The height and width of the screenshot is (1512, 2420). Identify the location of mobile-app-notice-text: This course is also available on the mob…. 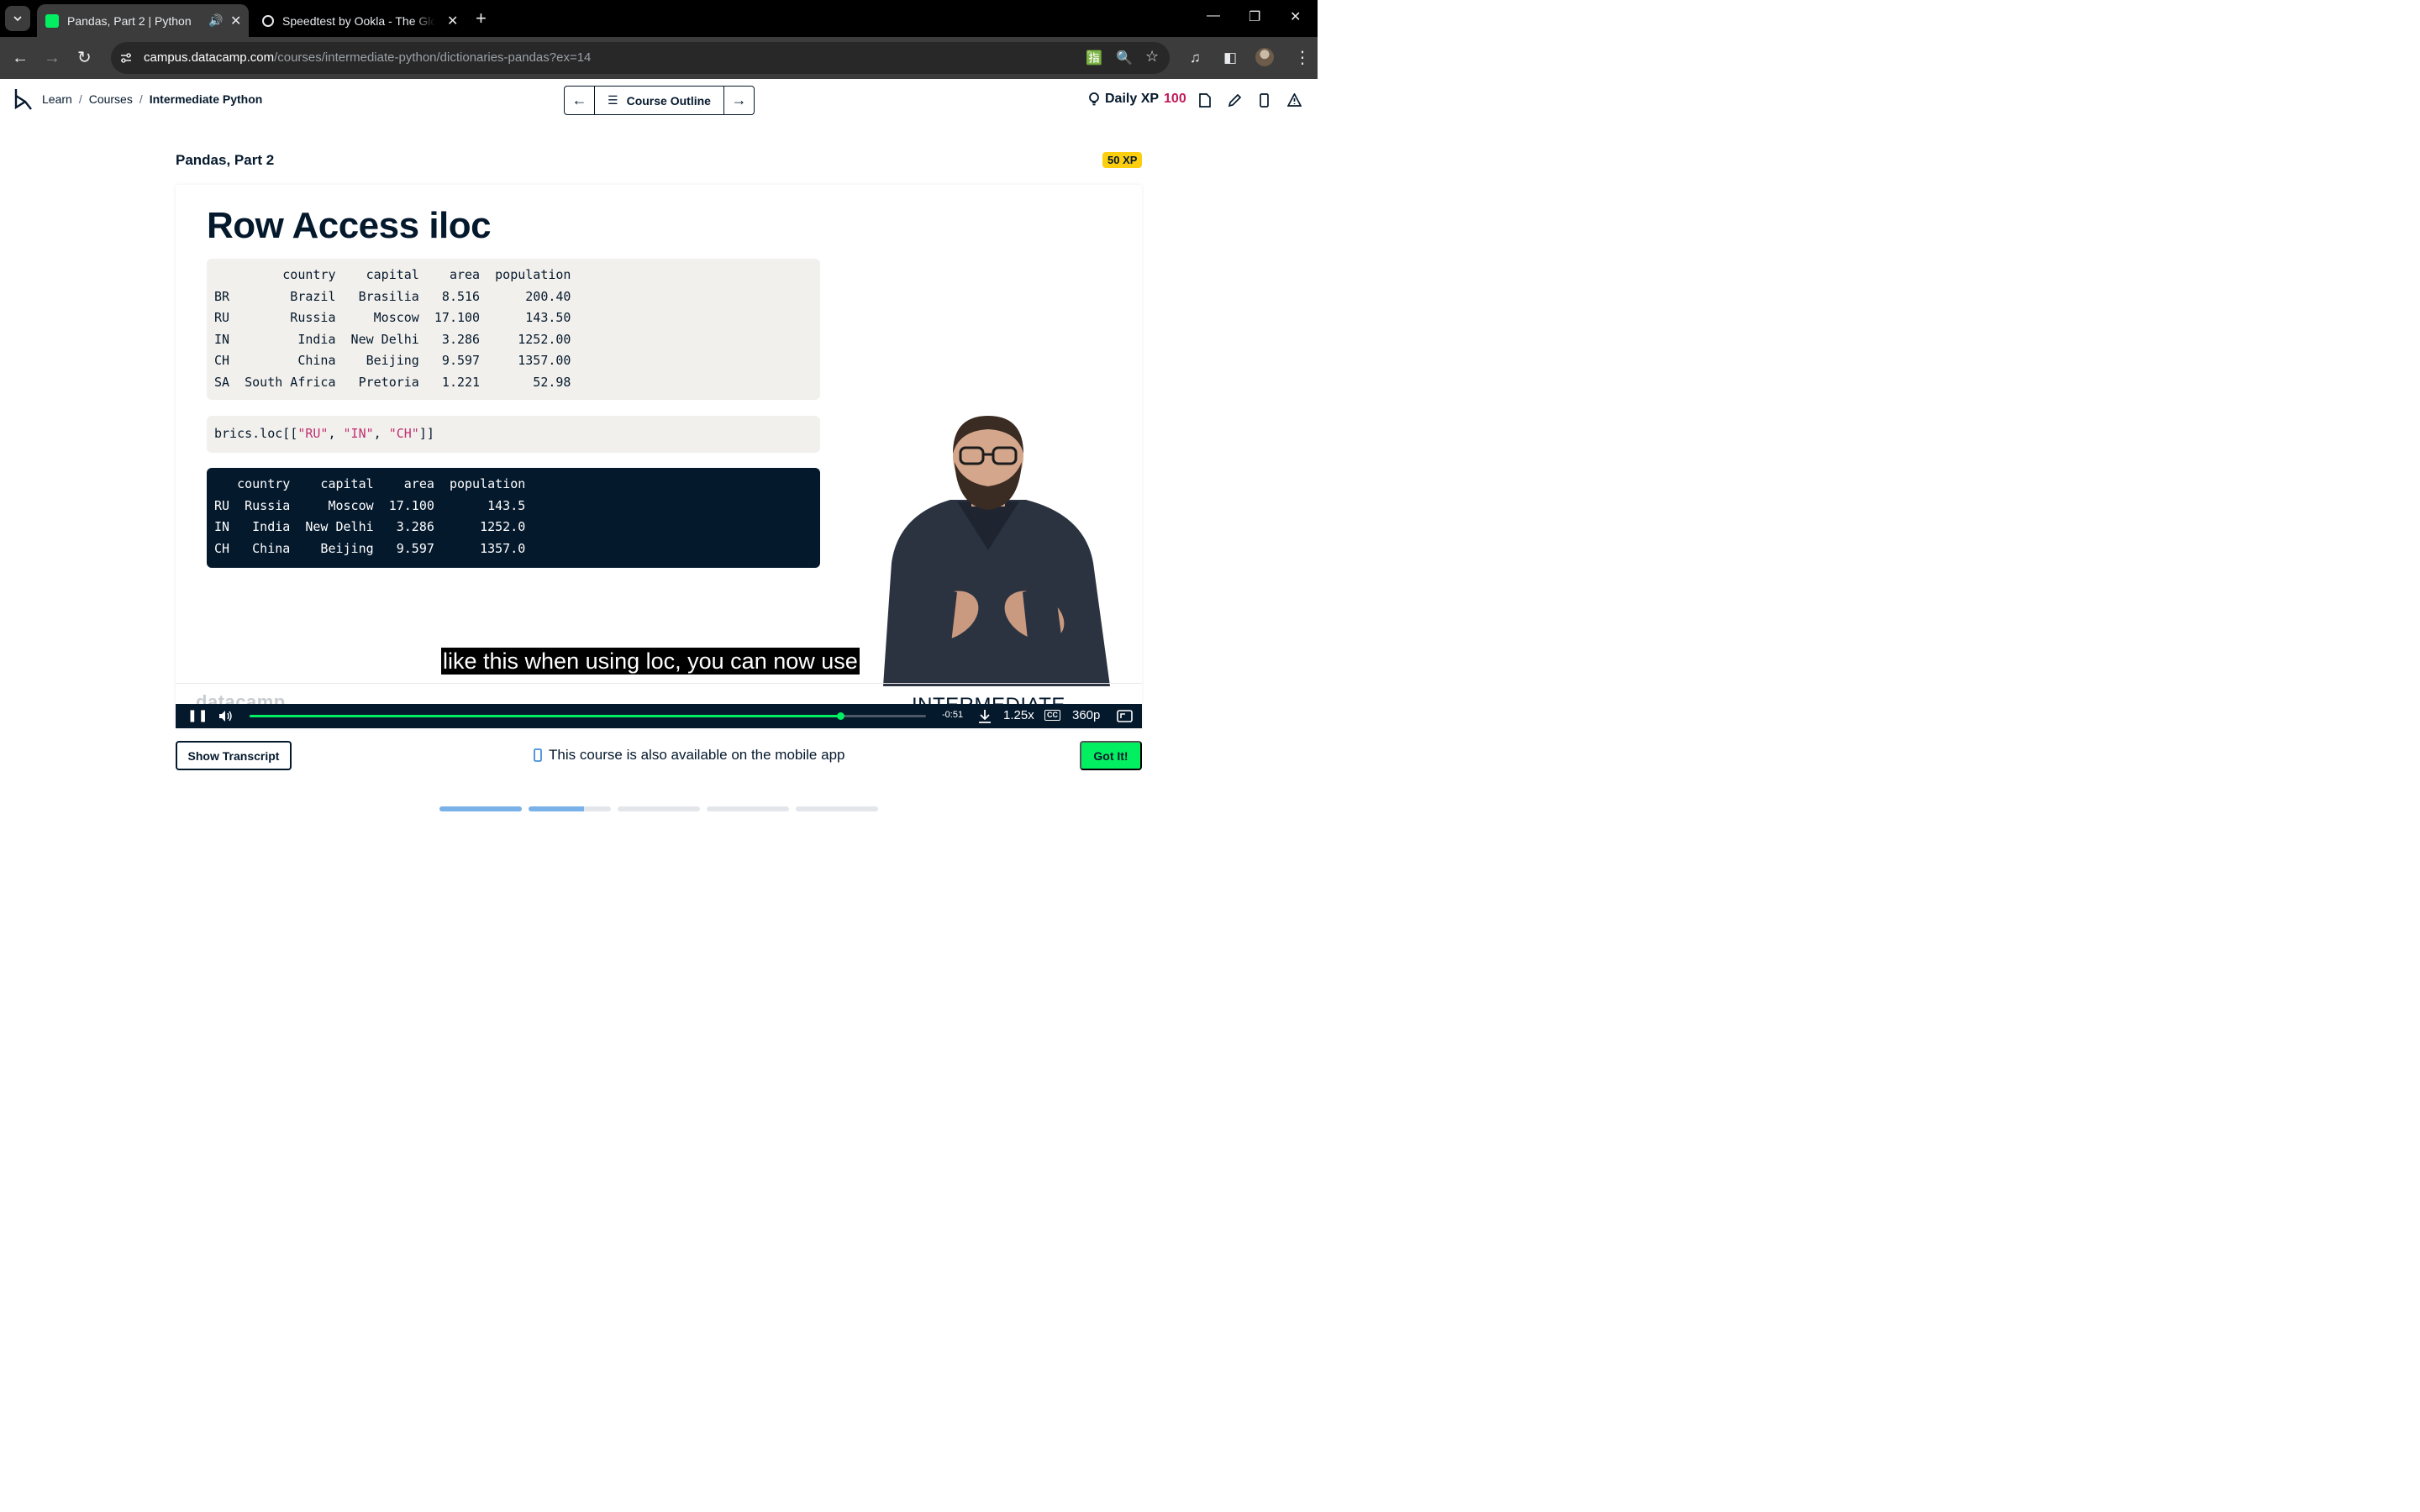
(697, 755).